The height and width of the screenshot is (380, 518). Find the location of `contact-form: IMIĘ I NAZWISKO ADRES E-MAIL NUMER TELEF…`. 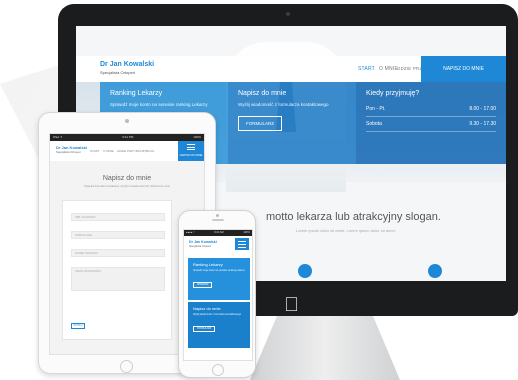

contact-form: IMIĘ I NAZWISKO ADRES E-MAIL NUMER TELEF… is located at coordinates (117, 270).